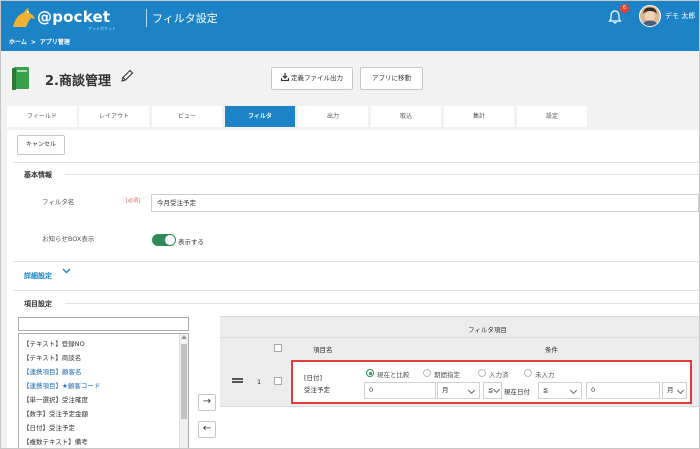 This screenshot has height=449, width=700. Describe the element at coordinates (68, 239) in the screenshot. I see `notice-box-label: お知らせBOX表示` at that location.